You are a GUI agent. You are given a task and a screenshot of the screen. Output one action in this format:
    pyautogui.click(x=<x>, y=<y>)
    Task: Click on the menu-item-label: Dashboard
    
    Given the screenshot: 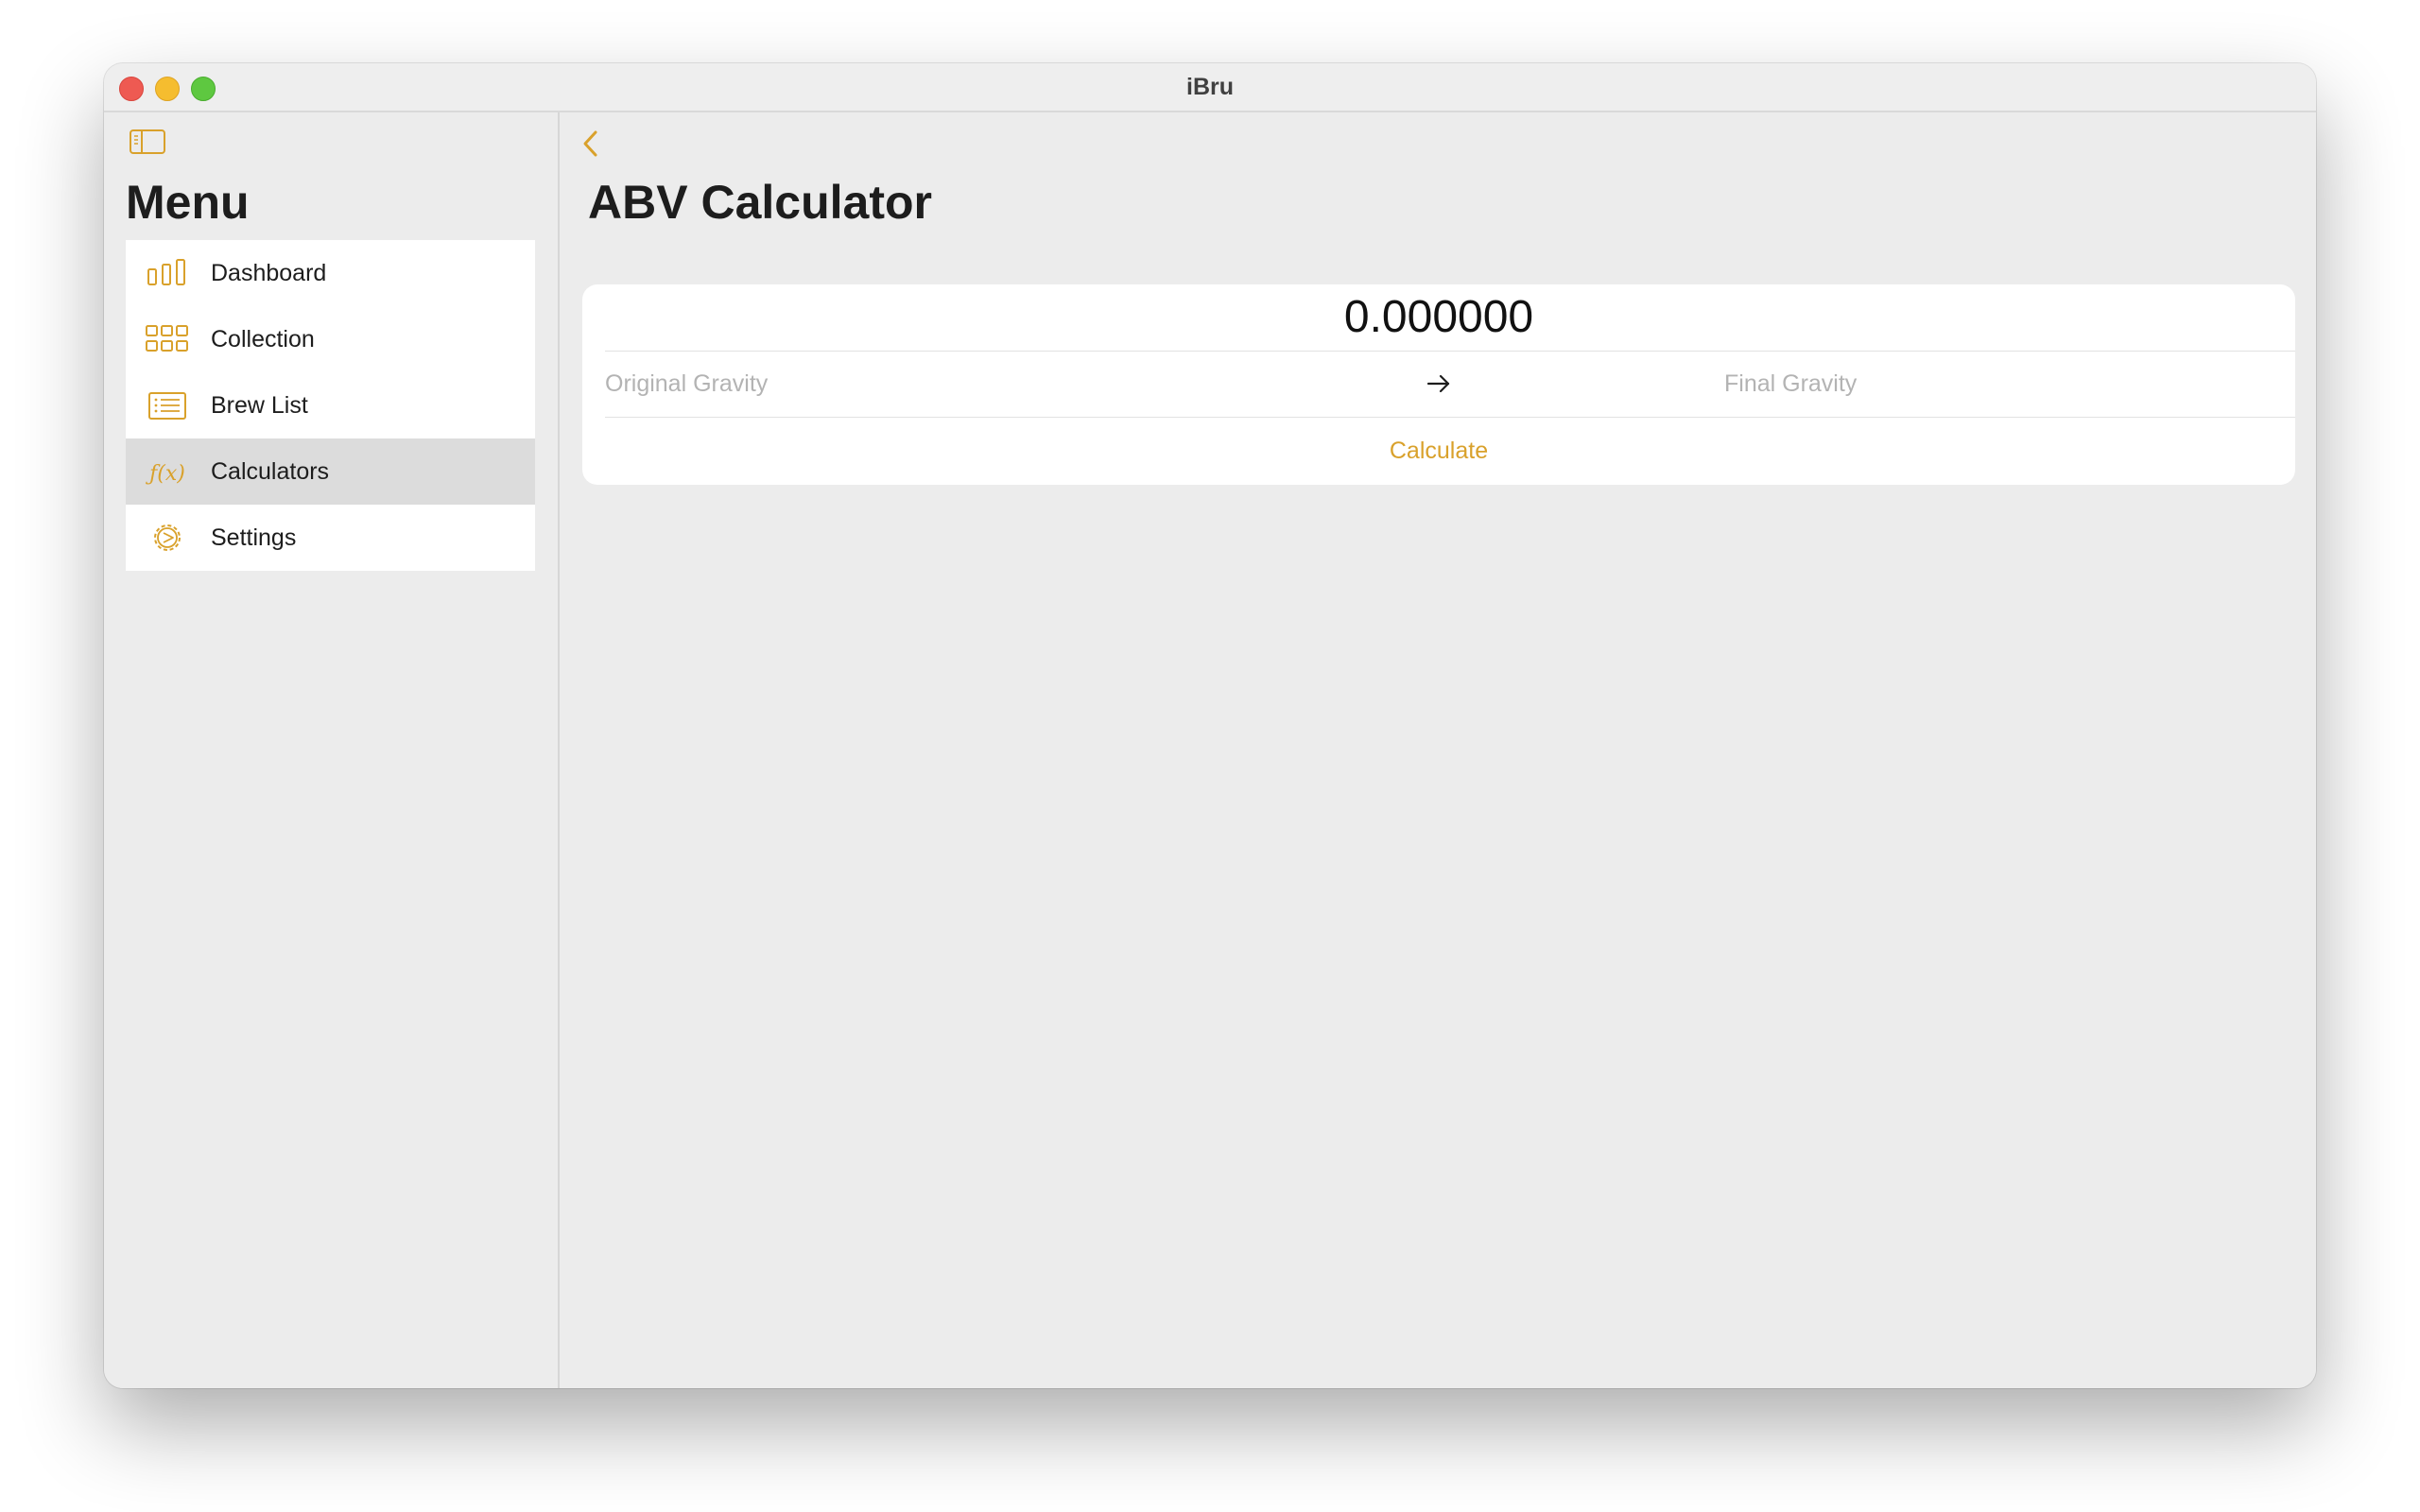 What is the action you would take?
    pyautogui.click(x=269, y=273)
    